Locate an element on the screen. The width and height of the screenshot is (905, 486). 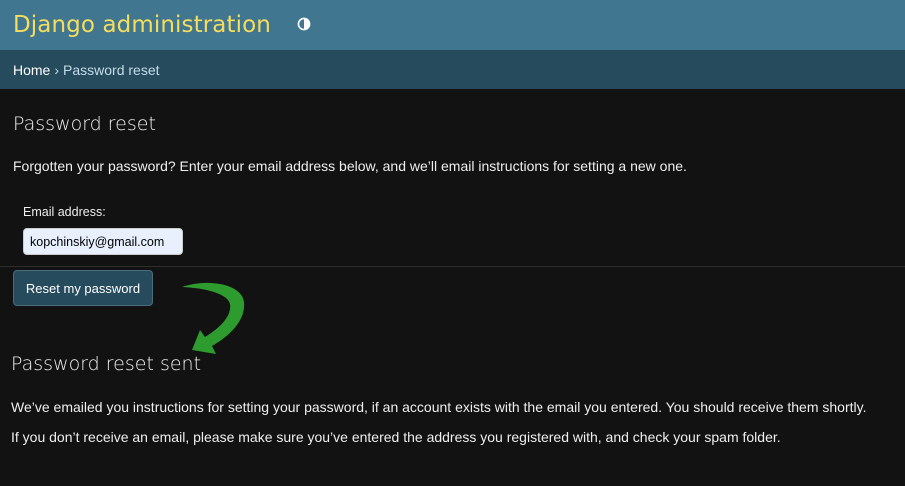
site-name: Django administration is located at coordinates (142, 25).